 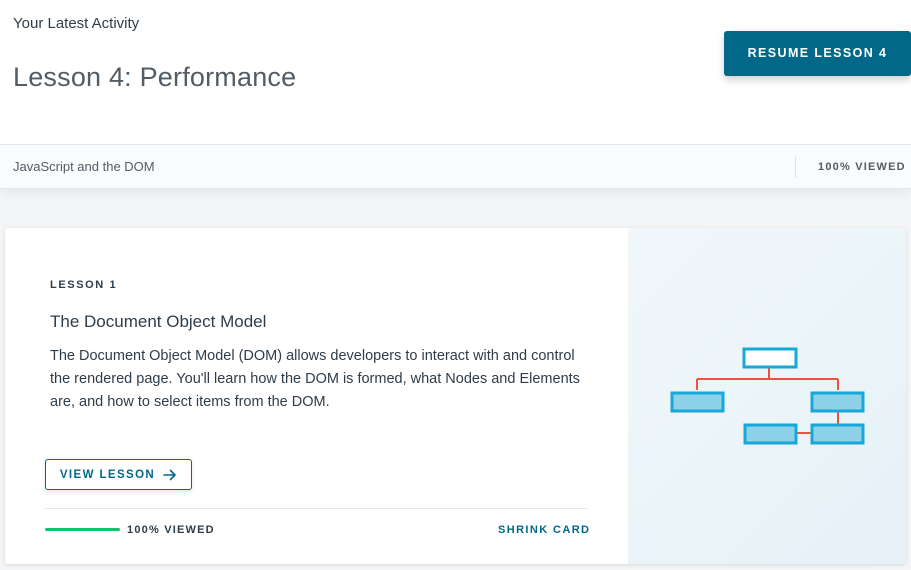 What do you see at coordinates (795, 167) in the screenshot?
I see `course-divider` at bounding box center [795, 167].